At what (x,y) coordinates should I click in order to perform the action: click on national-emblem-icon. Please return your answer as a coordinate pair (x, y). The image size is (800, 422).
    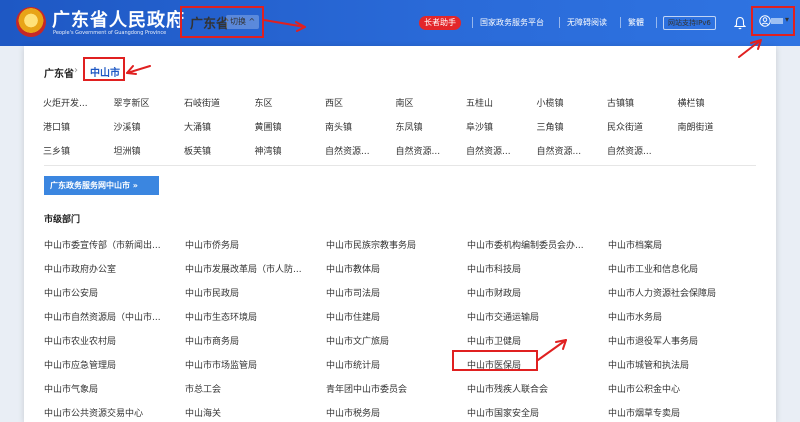
    Looking at the image, I should click on (31, 22).